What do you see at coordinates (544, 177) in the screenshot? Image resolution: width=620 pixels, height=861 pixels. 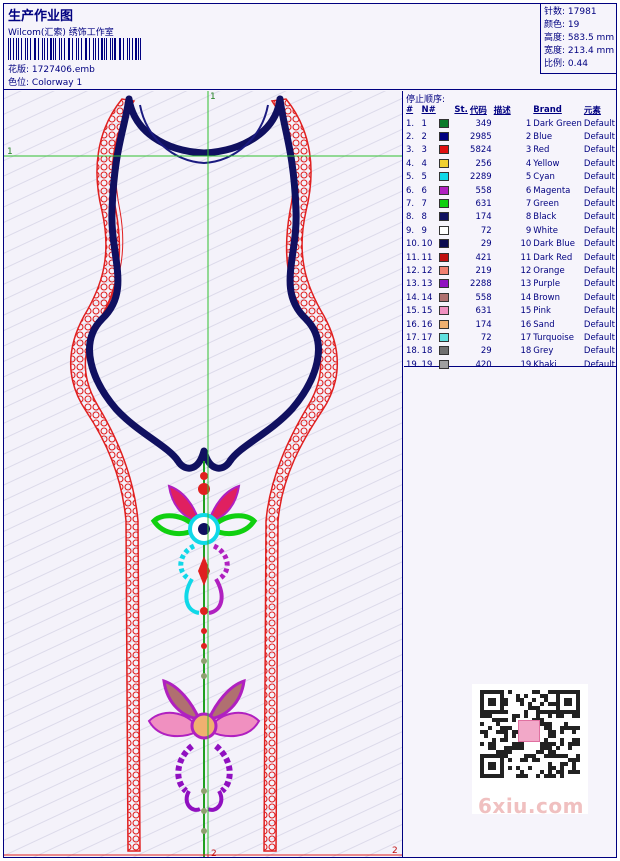 I see `row-description: Cyan` at bounding box center [544, 177].